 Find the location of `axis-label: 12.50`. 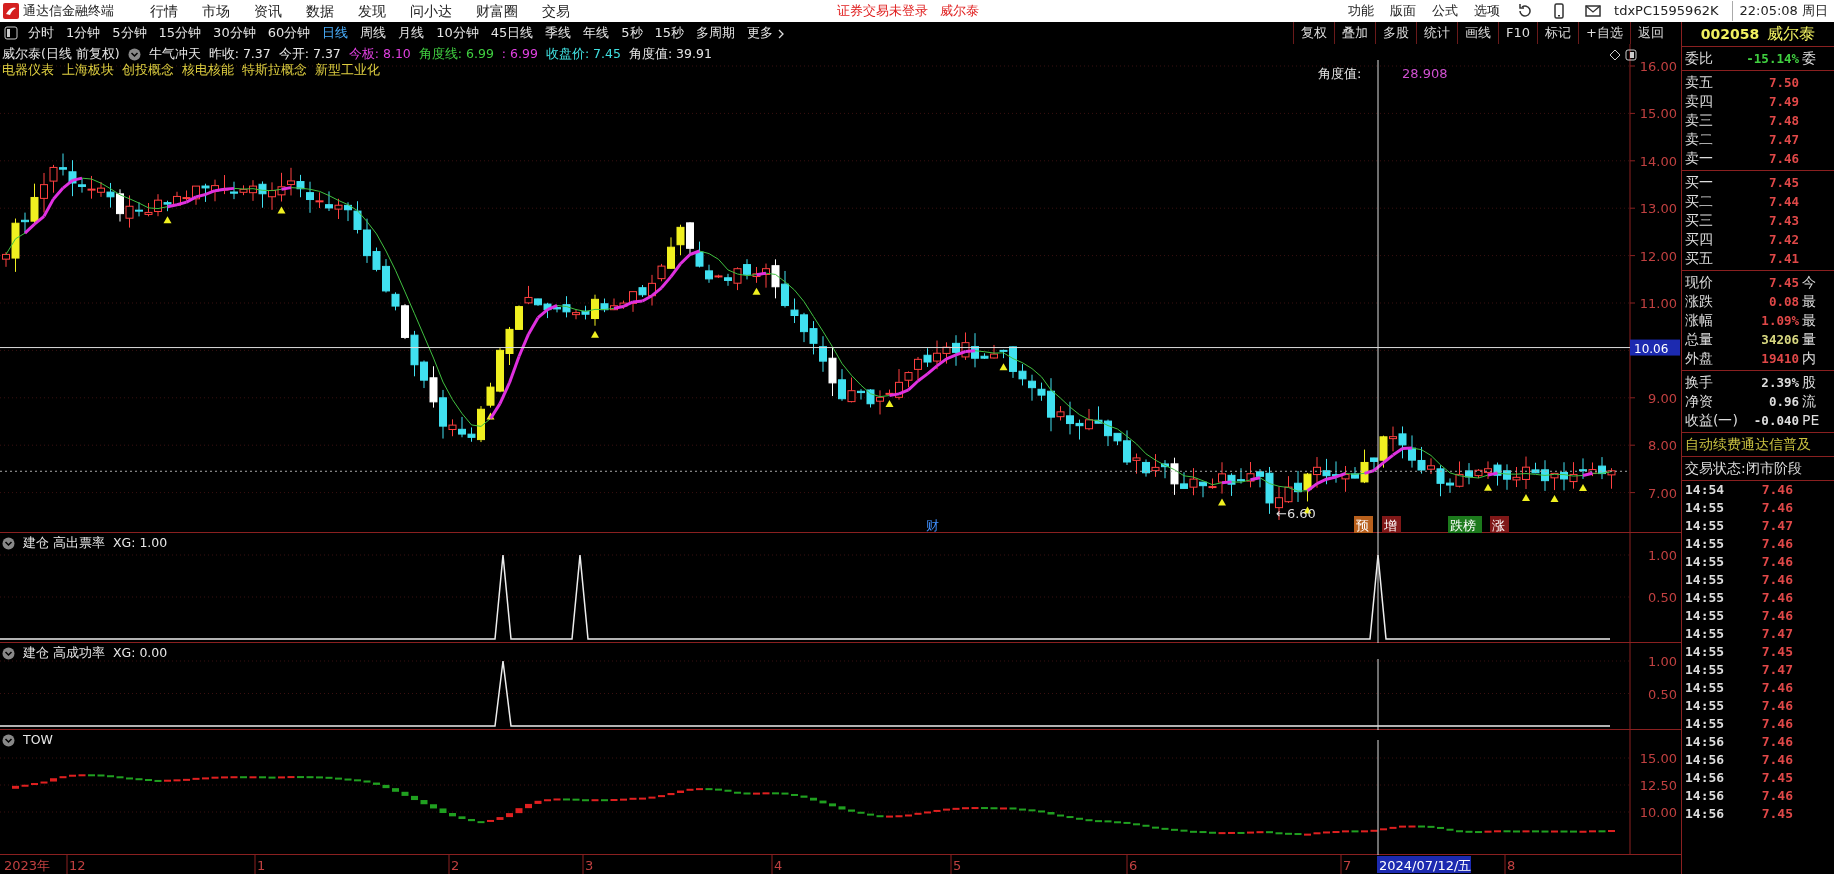

axis-label: 12.50 is located at coordinates (1658, 785).